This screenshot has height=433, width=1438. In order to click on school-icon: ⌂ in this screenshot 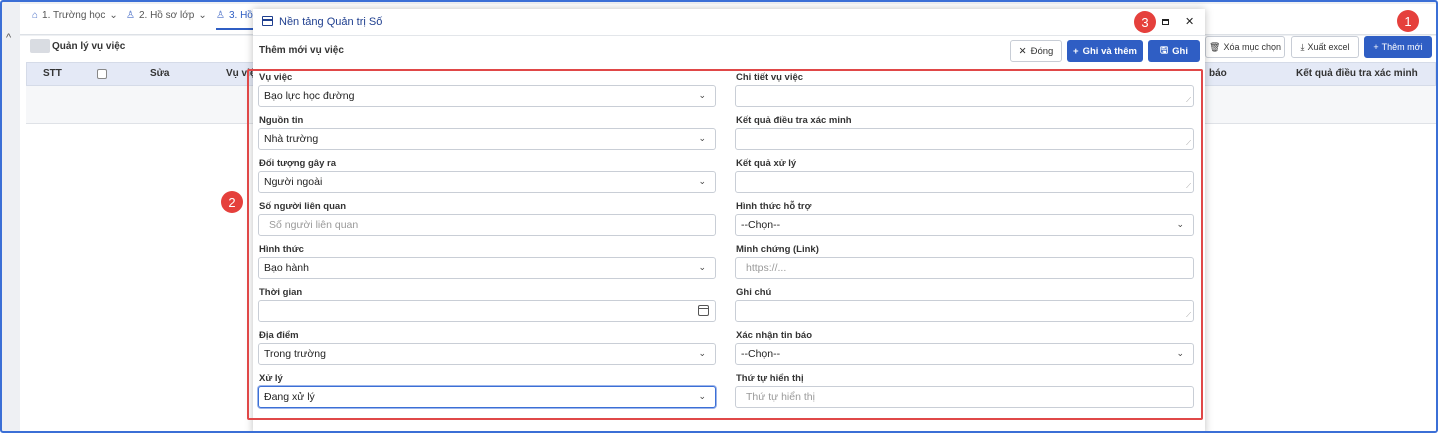, I will do `click(35, 15)`.